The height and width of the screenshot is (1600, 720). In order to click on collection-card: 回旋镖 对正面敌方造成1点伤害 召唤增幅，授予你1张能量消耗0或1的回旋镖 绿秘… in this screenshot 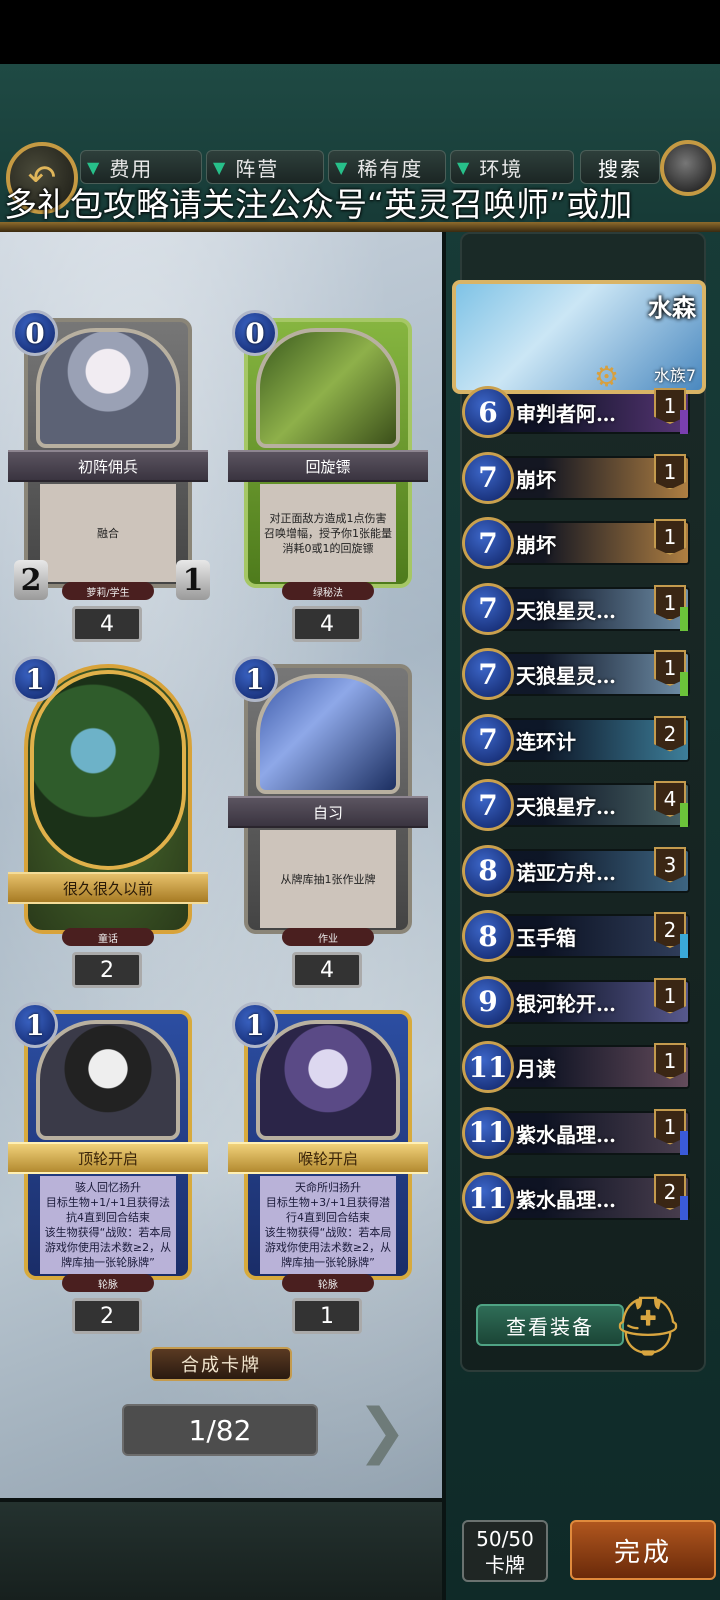, I will do `click(326, 476)`.